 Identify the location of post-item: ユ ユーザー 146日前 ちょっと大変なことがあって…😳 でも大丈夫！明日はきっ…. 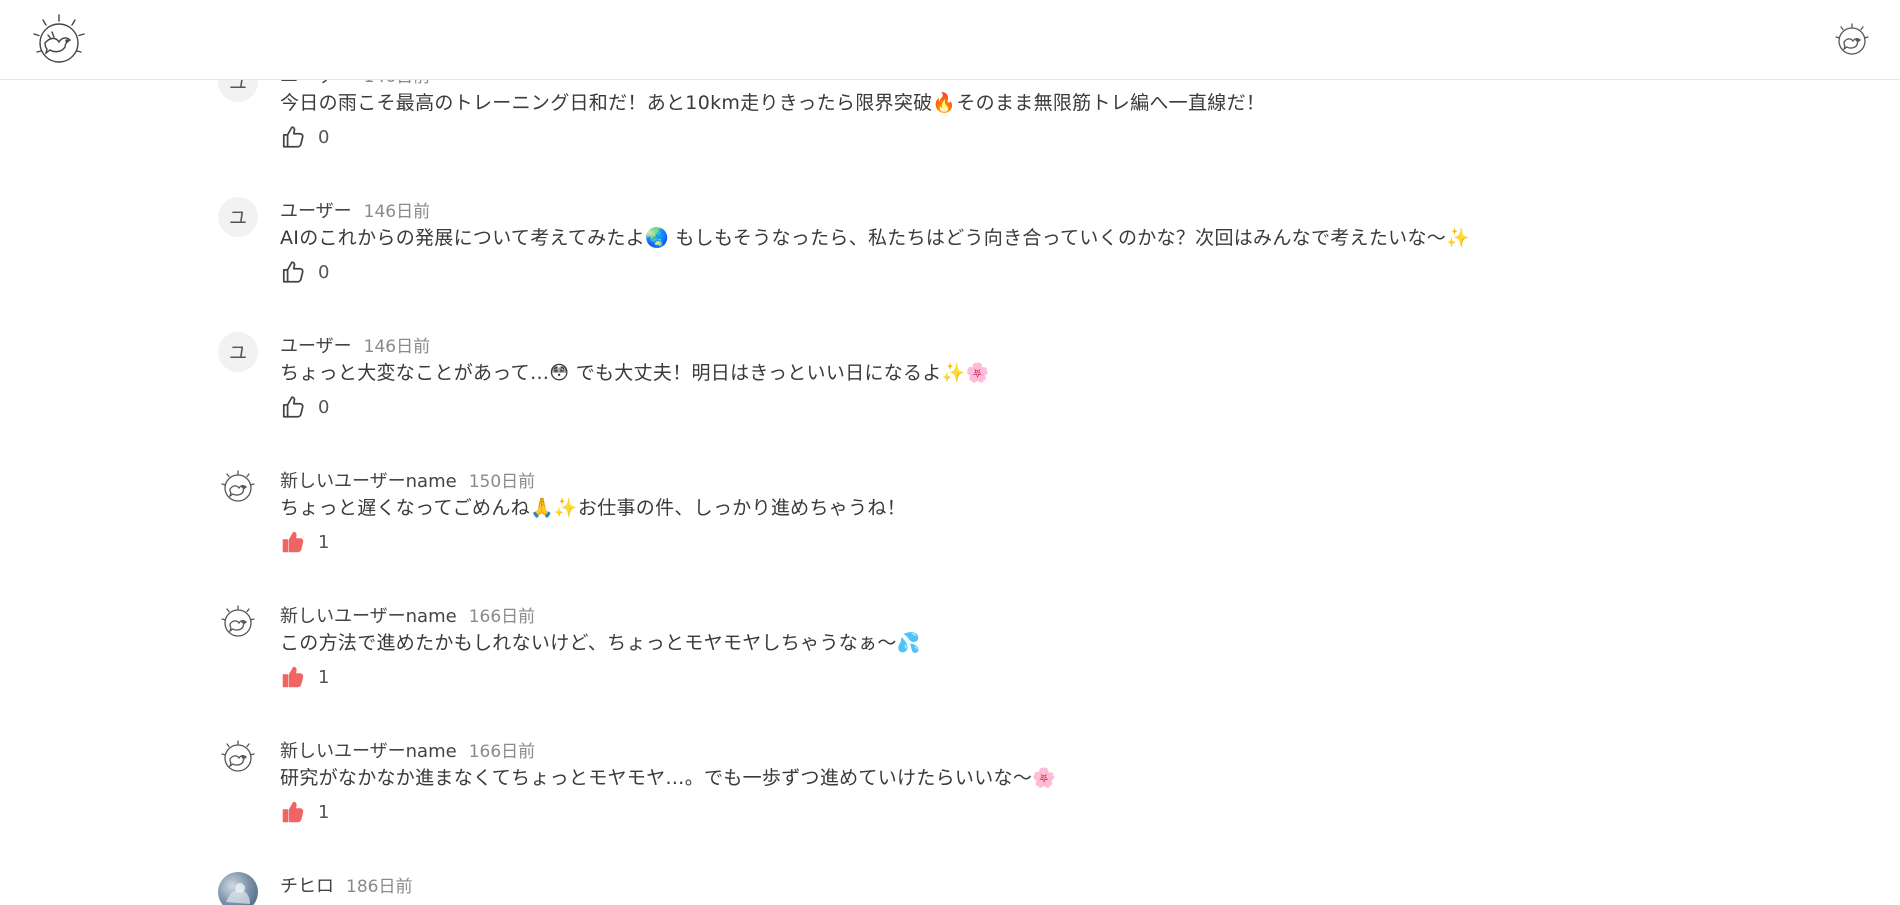
(968, 392).